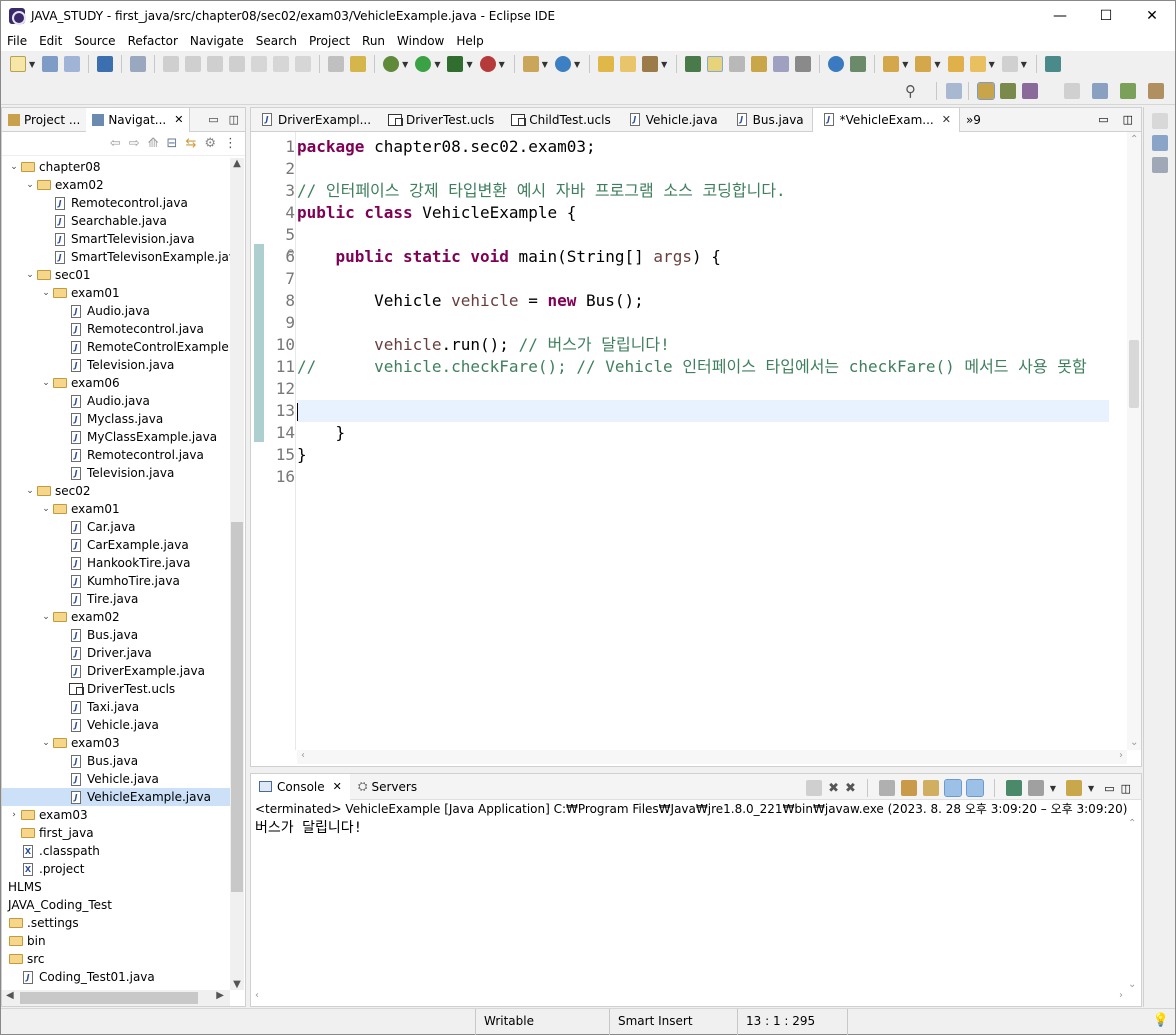 Image resolution: width=1176 pixels, height=1035 pixels. I want to click on view-menu-icon: ⋮, so click(230, 143).